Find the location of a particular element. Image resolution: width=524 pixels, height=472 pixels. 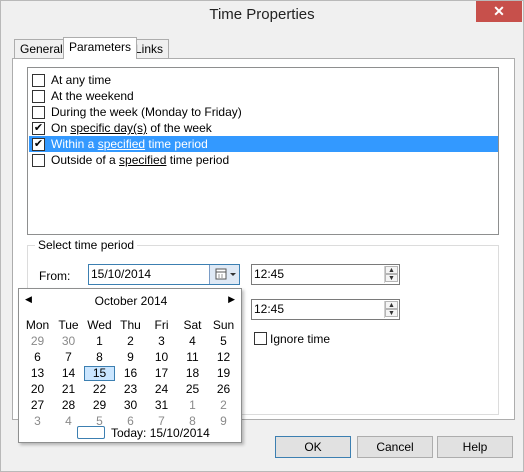

calendar-day: 18 is located at coordinates (192, 373).